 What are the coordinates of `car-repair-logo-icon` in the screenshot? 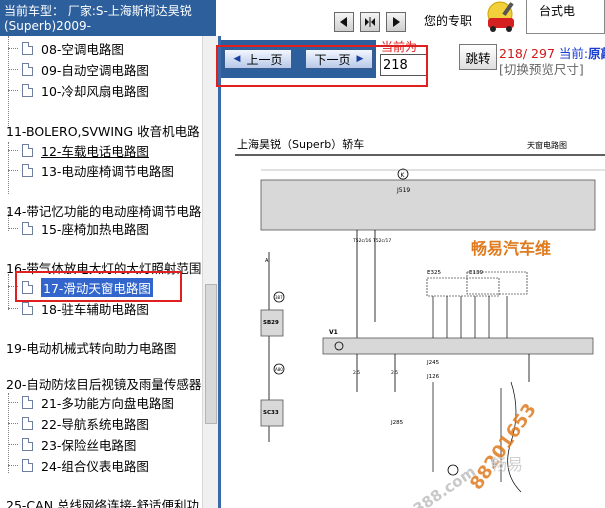 It's located at (500, 16).